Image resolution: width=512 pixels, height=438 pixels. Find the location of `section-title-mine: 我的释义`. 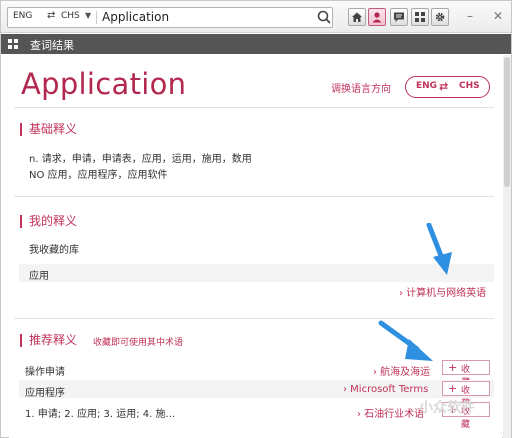

section-title-mine: 我的释义 is located at coordinates (48, 221).